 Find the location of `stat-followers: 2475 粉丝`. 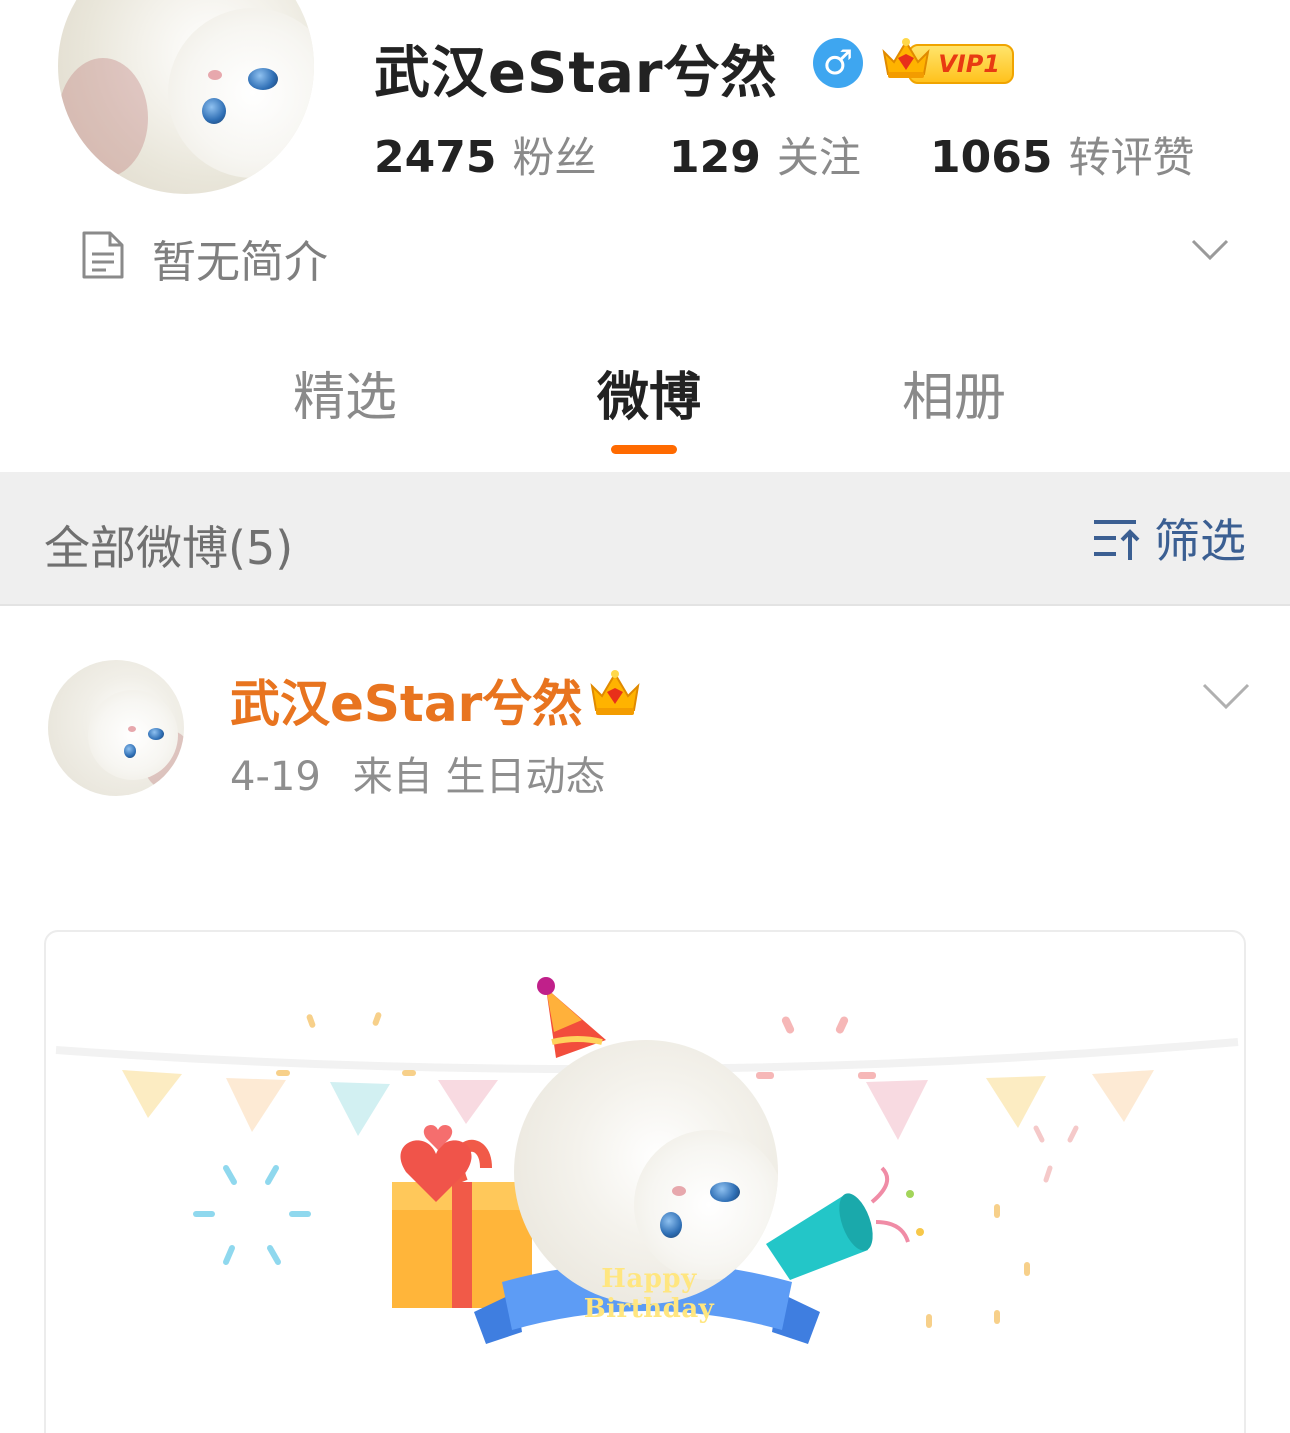

stat-followers: 2475 粉丝 is located at coordinates (485, 154).